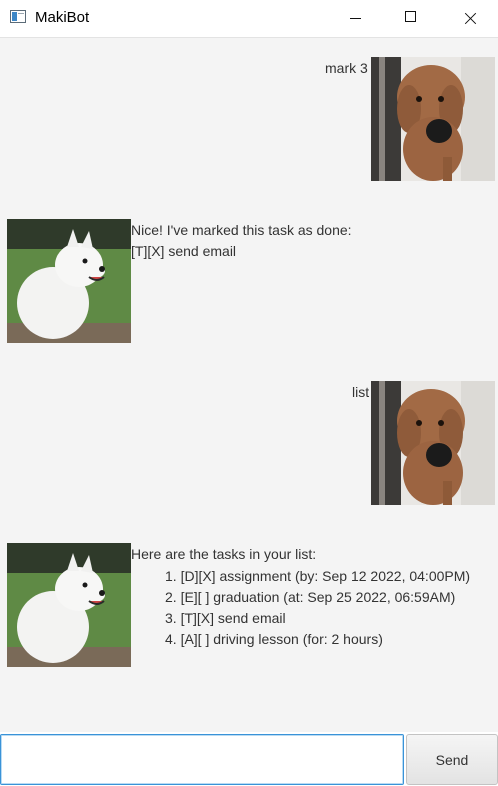 This screenshot has height=786, width=498. Describe the element at coordinates (452, 759) in the screenshot. I see `send-button: Send` at that location.